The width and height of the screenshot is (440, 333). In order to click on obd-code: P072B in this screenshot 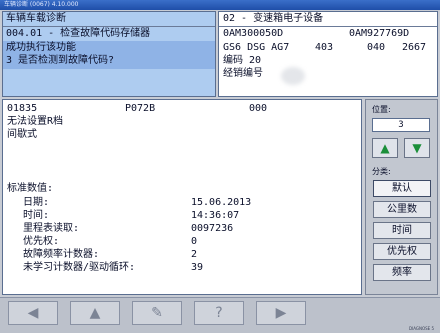, I will do `click(140, 108)`.